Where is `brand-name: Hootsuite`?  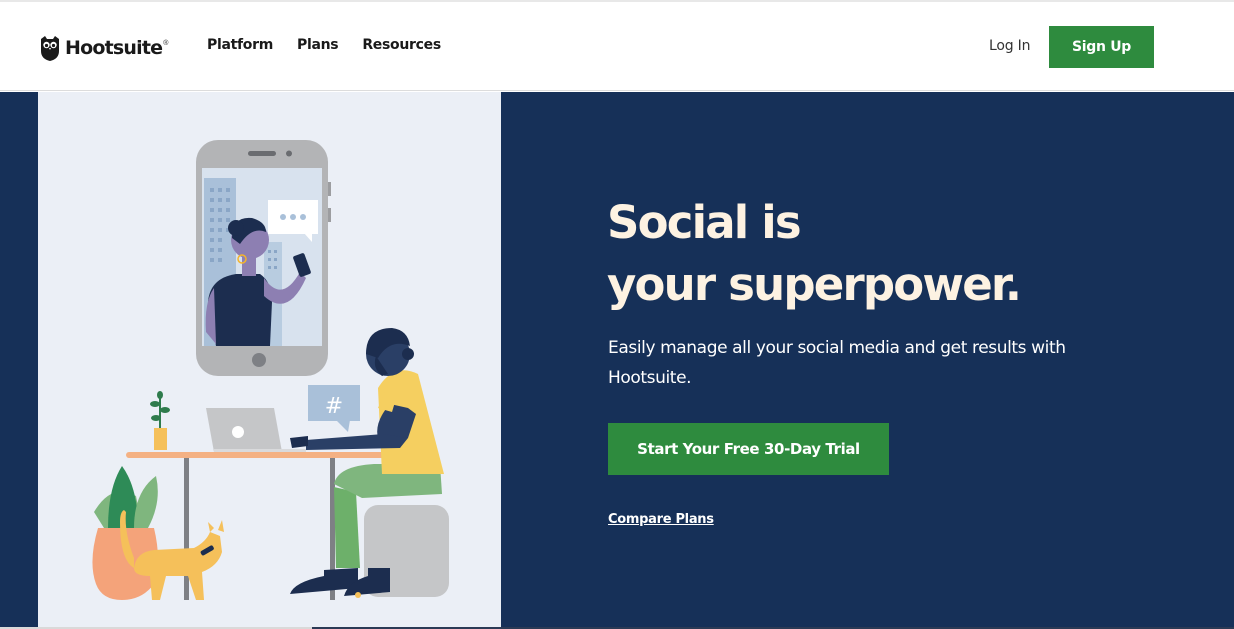
brand-name: Hootsuite is located at coordinates (114, 48).